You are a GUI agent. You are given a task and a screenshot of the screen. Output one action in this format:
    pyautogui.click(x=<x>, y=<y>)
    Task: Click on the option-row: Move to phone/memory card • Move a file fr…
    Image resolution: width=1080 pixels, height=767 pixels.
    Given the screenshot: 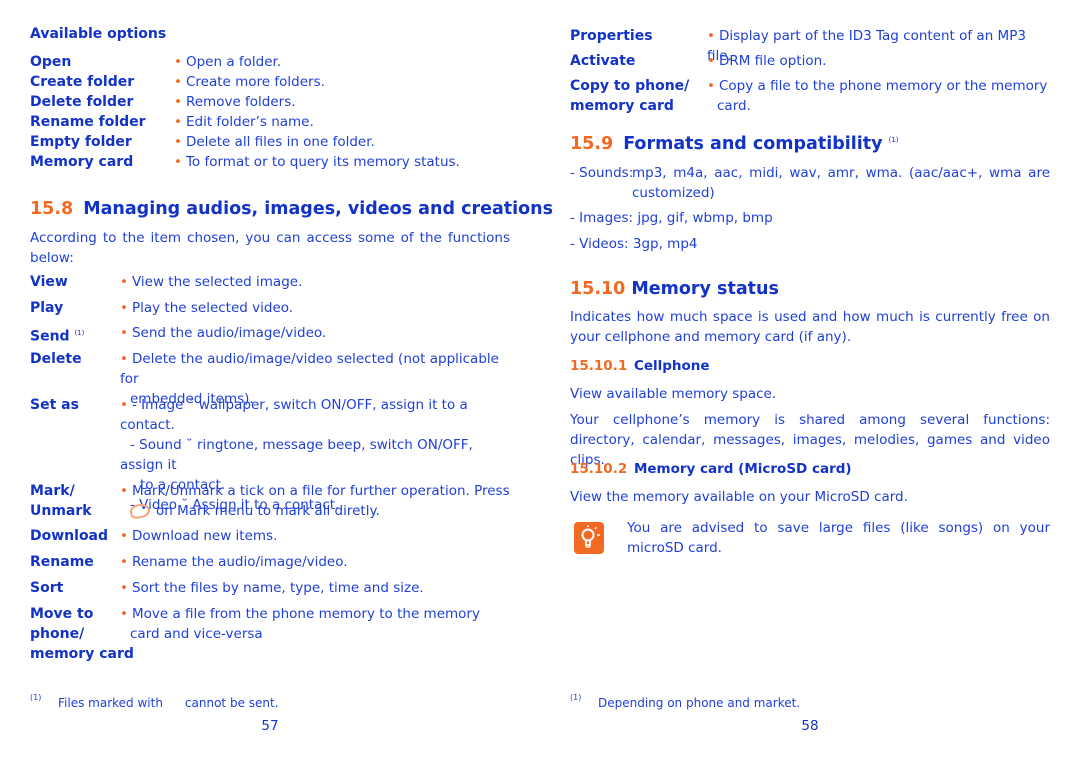 What is the action you would take?
    pyautogui.click(x=270, y=634)
    